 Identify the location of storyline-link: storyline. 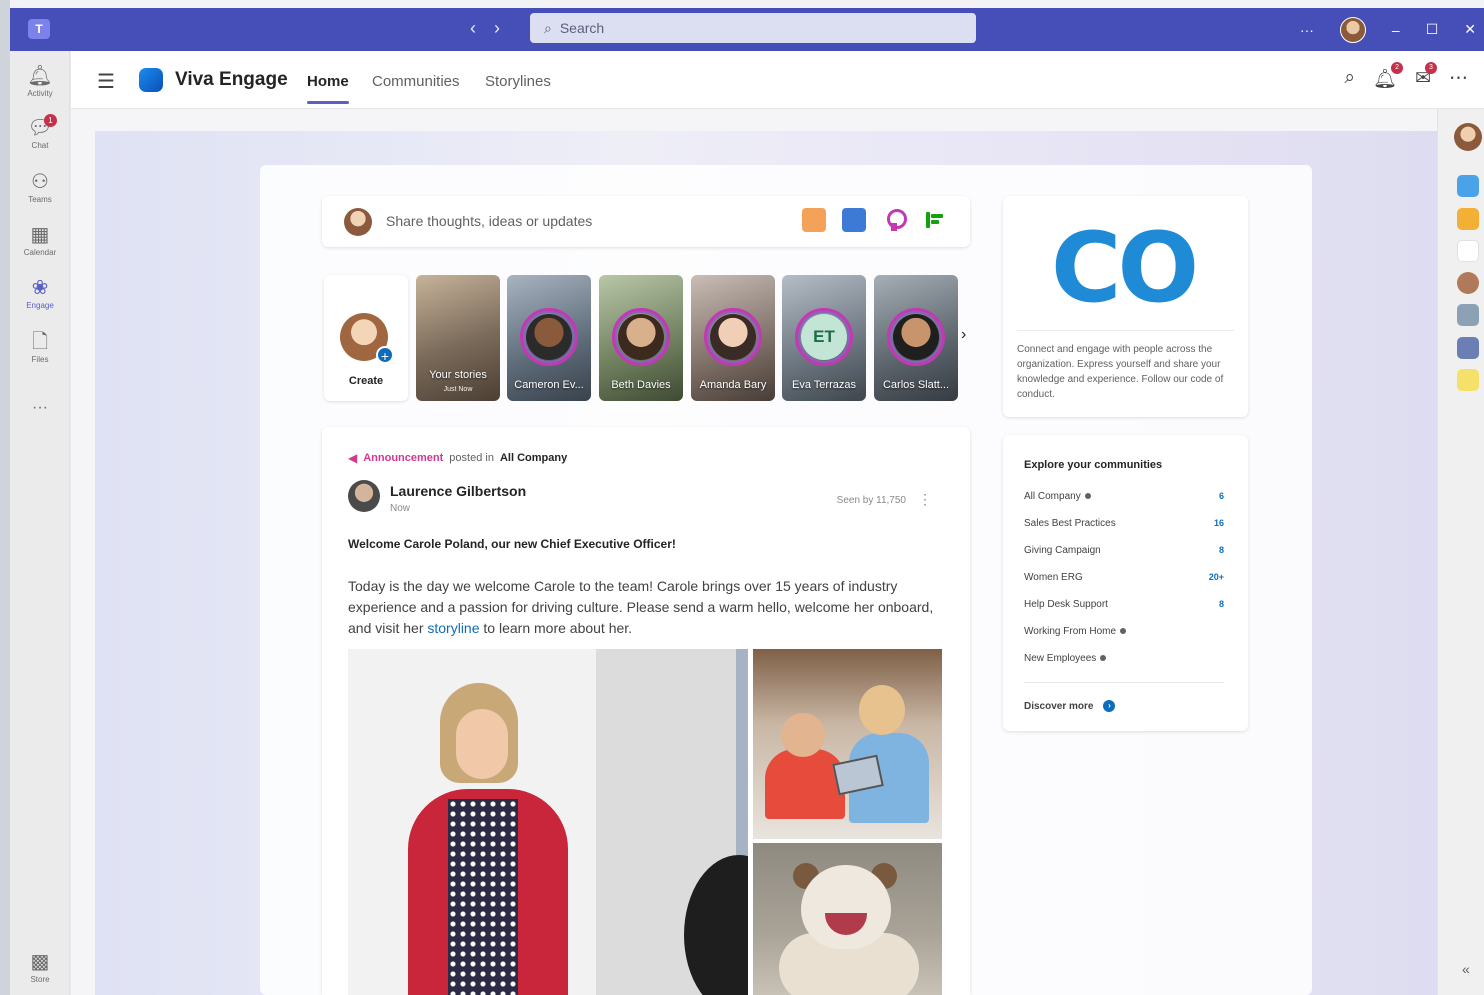
(453, 628).